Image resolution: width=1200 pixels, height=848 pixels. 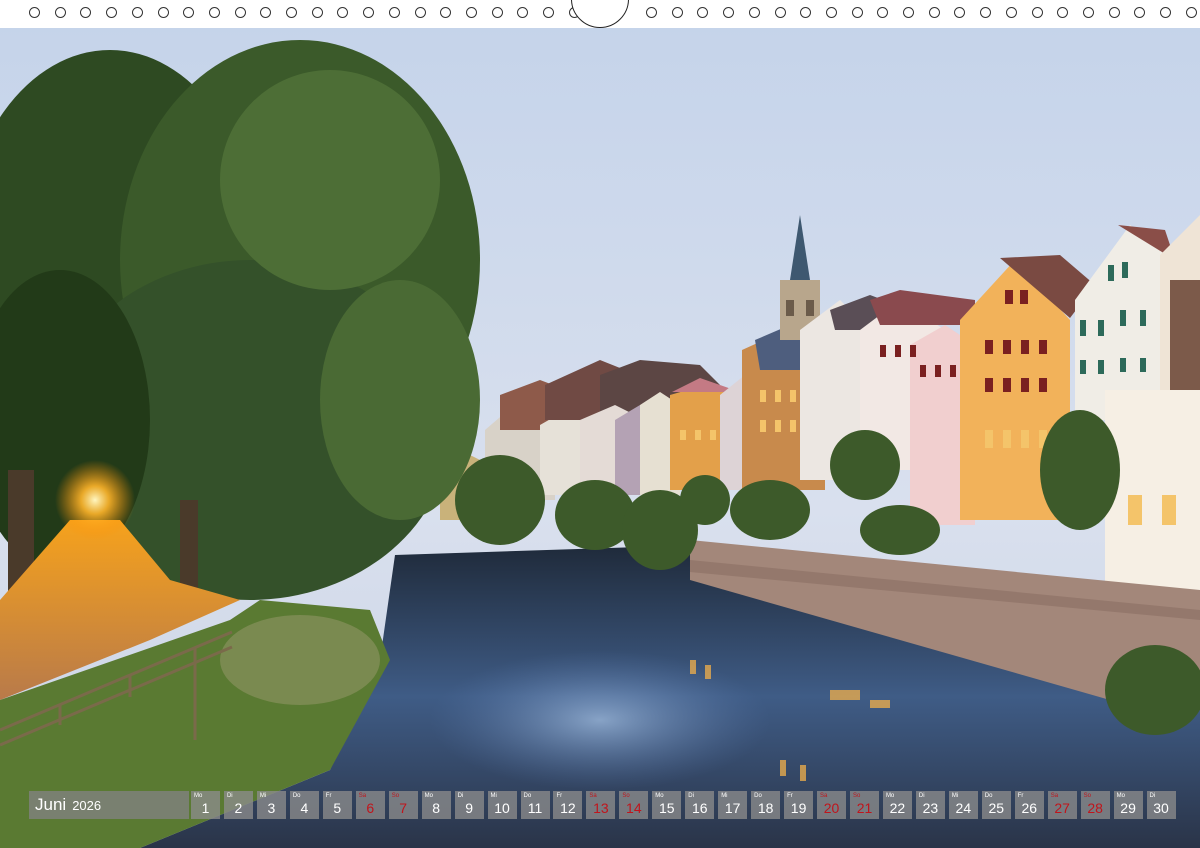 I want to click on day-cell: Do 25, so click(x=996, y=805).